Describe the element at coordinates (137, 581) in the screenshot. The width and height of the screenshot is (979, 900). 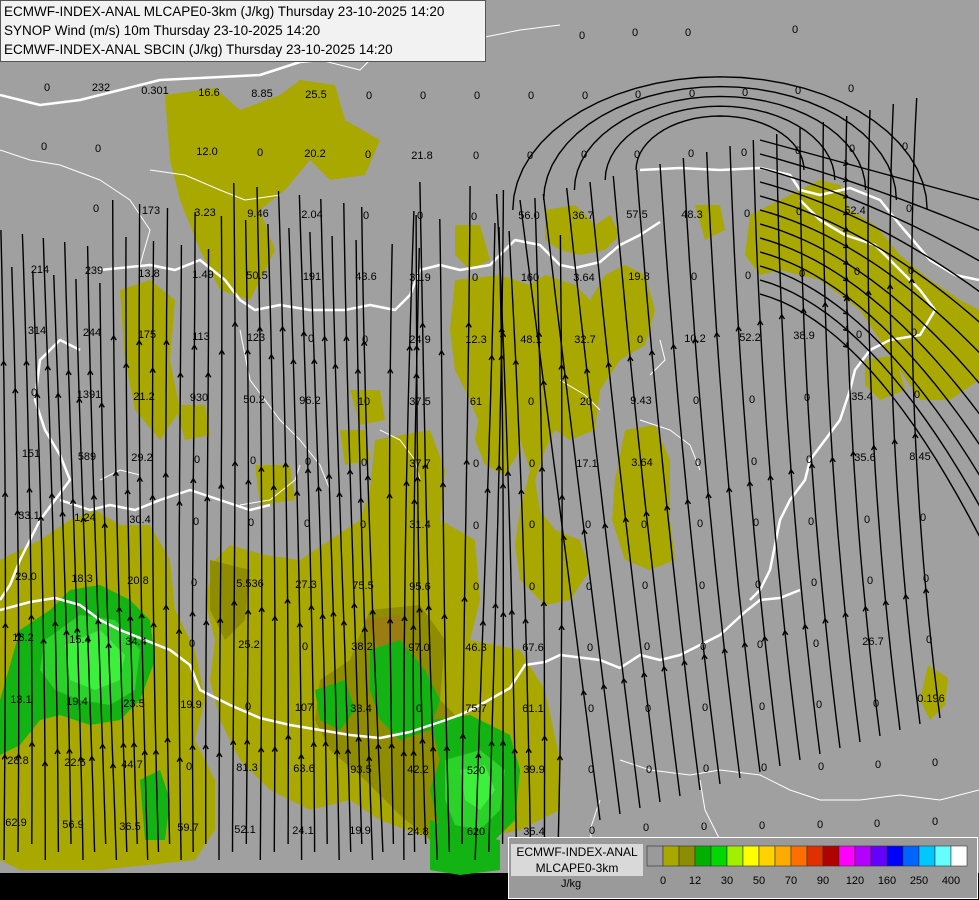
I see `station-value: 20.8` at that location.